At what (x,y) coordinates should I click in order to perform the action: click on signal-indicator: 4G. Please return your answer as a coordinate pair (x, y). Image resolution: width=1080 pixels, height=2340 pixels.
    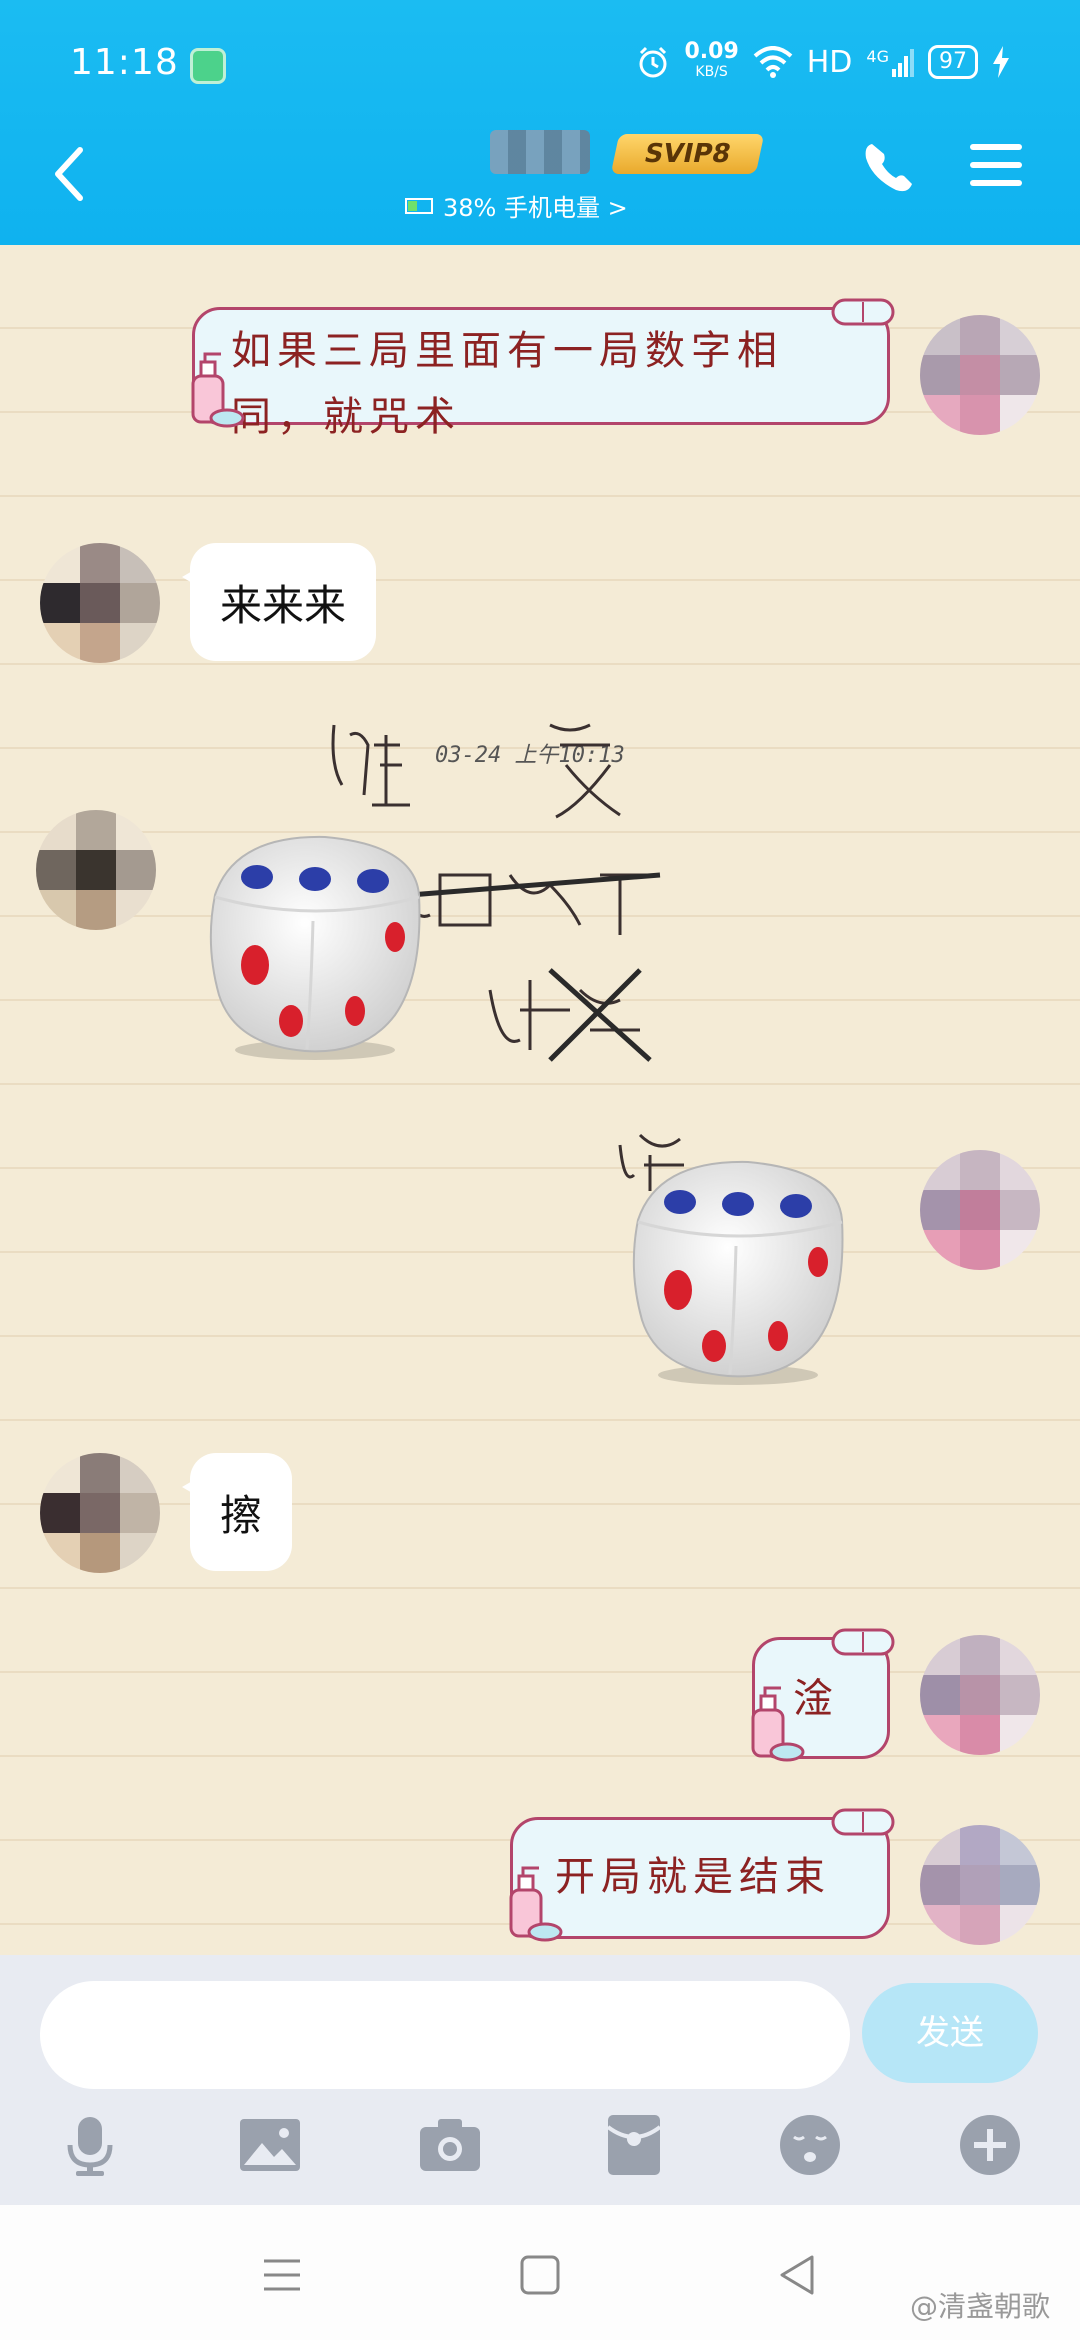
    Looking at the image, I should click on (890, 62).